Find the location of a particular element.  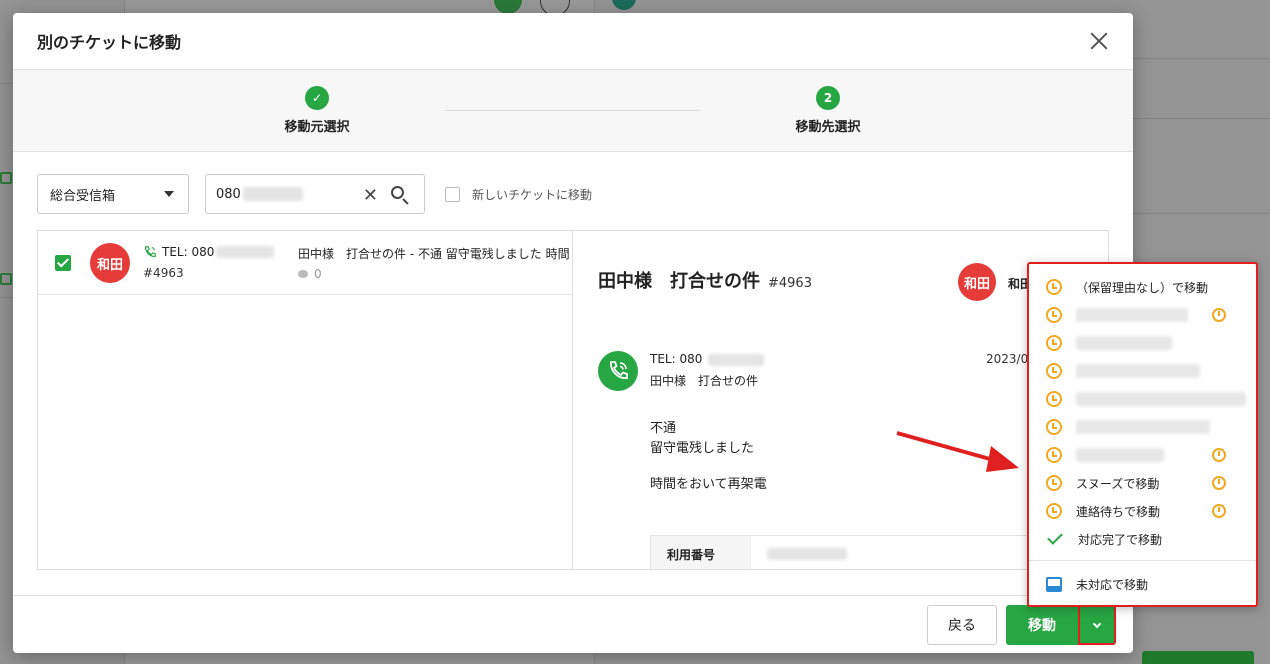

message-tel: TEL: 080 is located at coordinates (707, 359).